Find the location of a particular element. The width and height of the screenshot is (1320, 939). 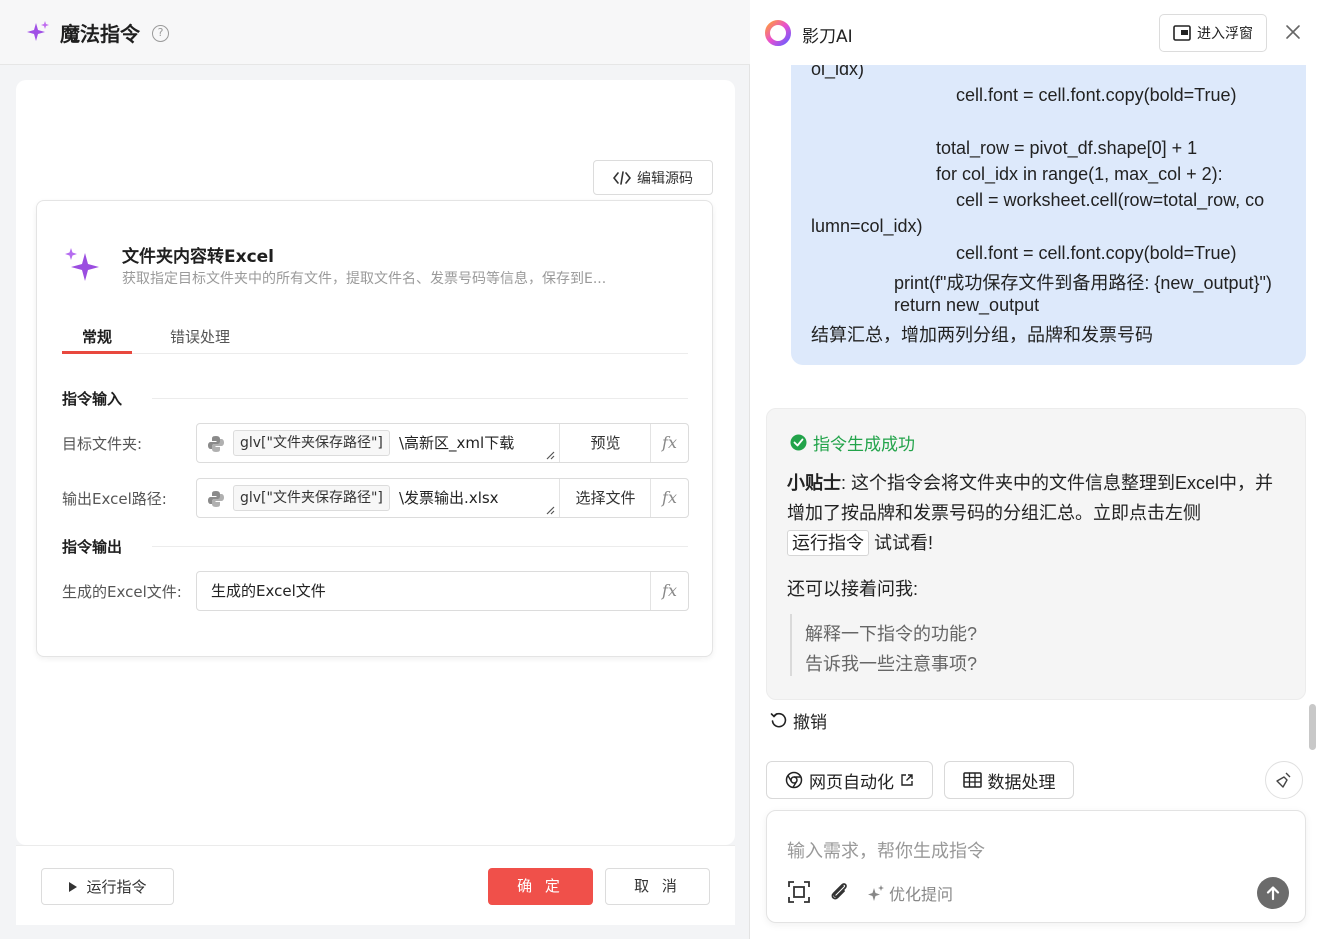

run-command-chip: 运行指令 is located at coordinates (828, 543).